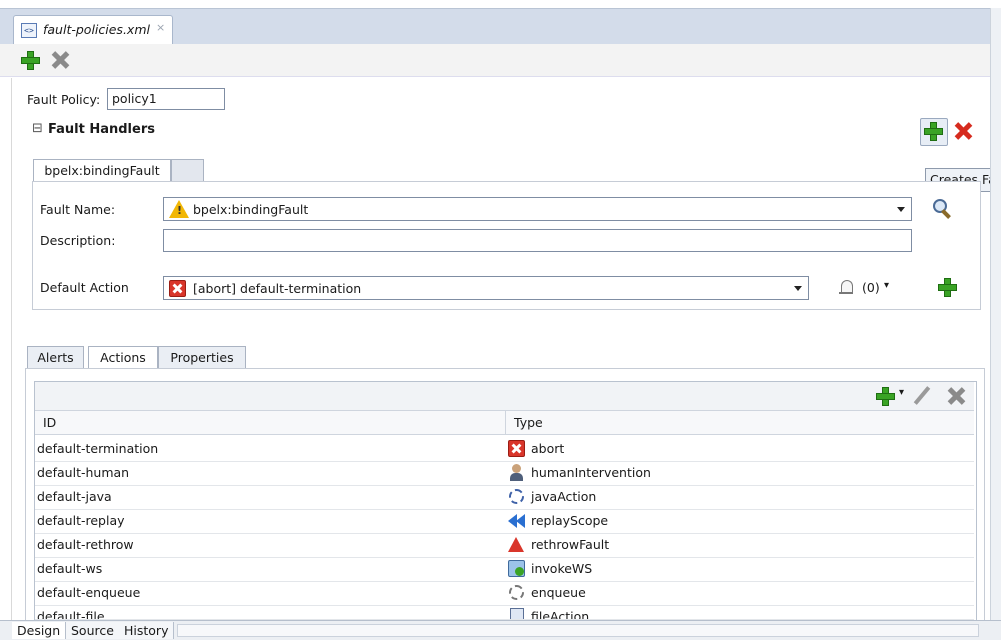 This screenshot has height=640, width=1001. What do you see at coordinates (516, 568) in the screenshot?
I see `web-service-icon` at bounding box center [516, 568].